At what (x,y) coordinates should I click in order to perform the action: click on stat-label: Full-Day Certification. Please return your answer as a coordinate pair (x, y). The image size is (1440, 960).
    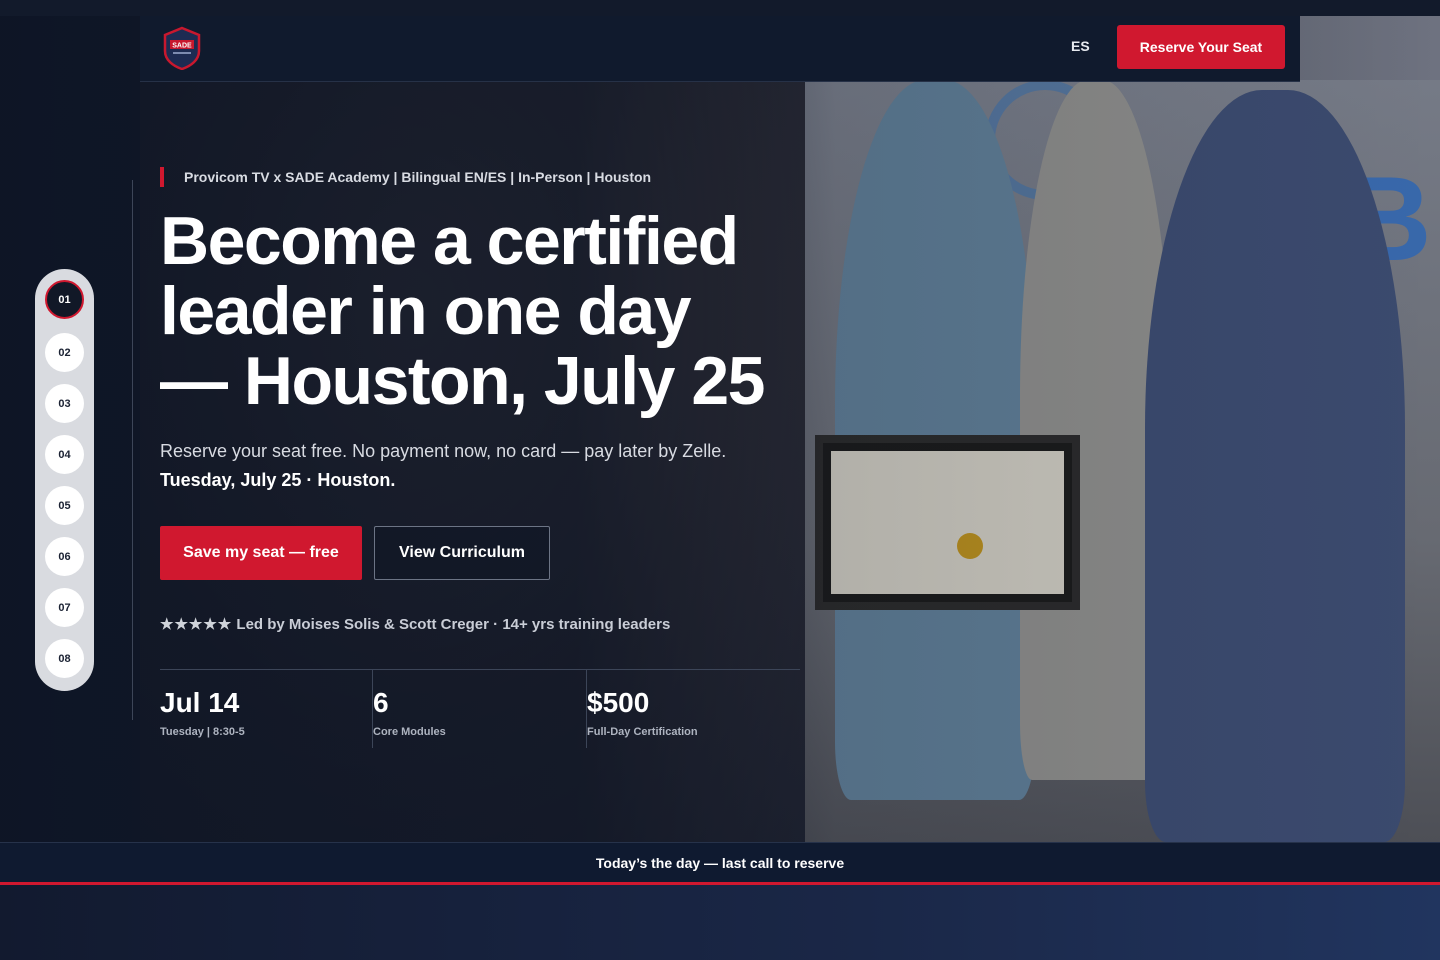
    Looking at the image, I should click on (642, 732).